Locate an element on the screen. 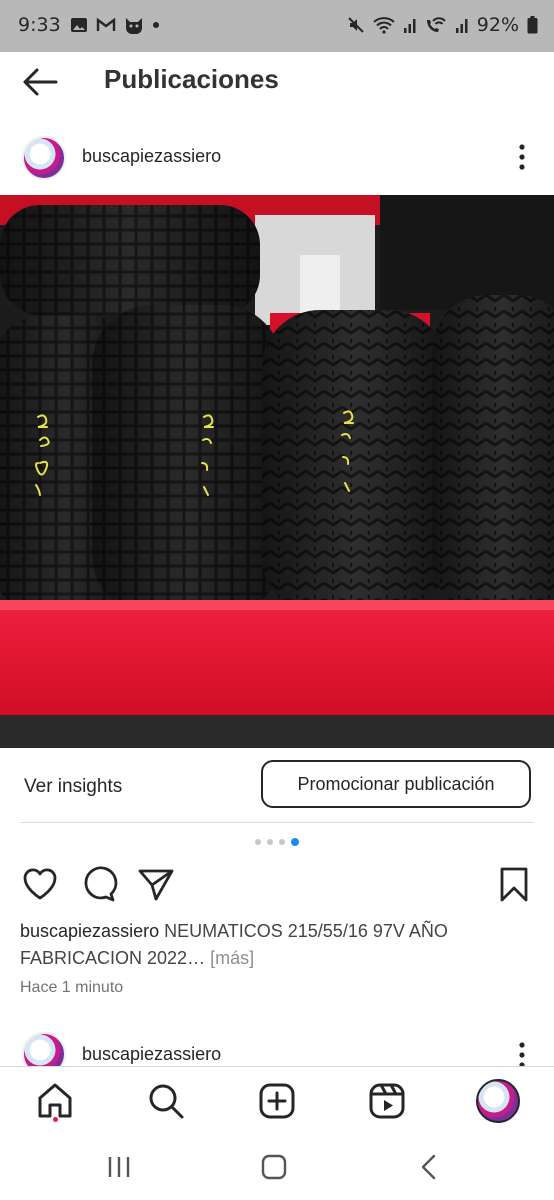 The height and width of the screenshot is (1200, 554). carousel-dot-active is located at coordinates (295, 842).